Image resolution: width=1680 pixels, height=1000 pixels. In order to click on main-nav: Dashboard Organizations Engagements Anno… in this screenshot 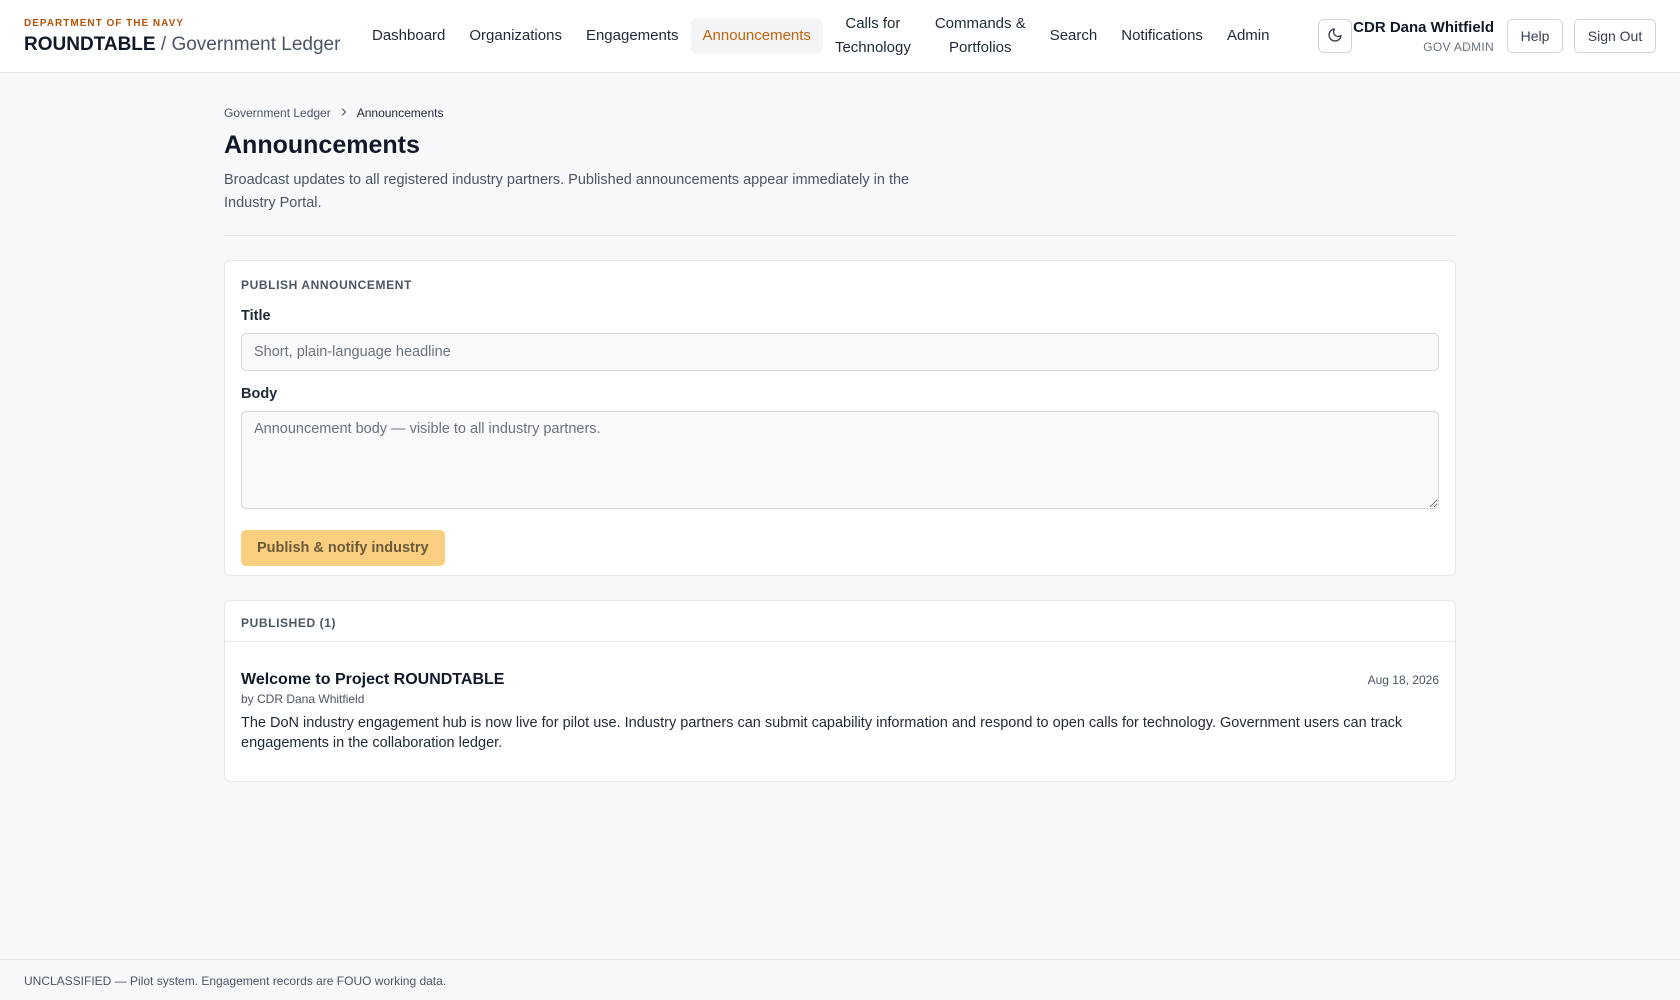, I will do `click(820, 36)`.